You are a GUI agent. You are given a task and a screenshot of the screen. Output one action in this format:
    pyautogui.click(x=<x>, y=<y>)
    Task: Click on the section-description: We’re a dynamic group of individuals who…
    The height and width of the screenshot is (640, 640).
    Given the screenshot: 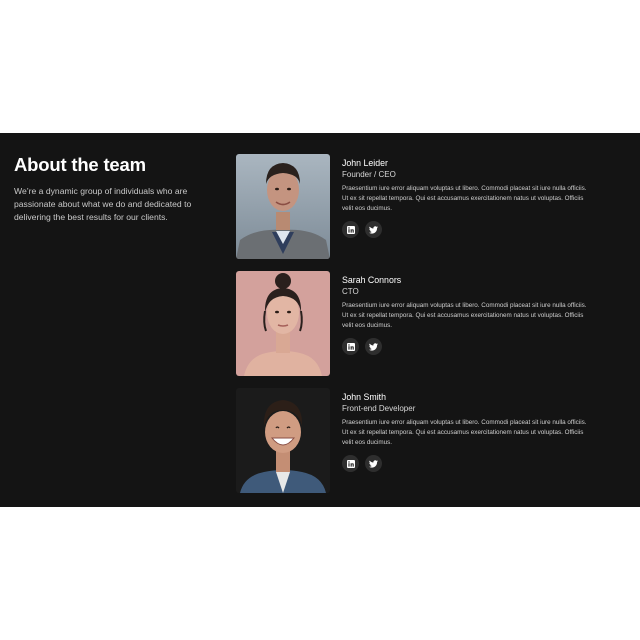 What is the action you would take?
    pyautogui.click(x=103, y=204)
    